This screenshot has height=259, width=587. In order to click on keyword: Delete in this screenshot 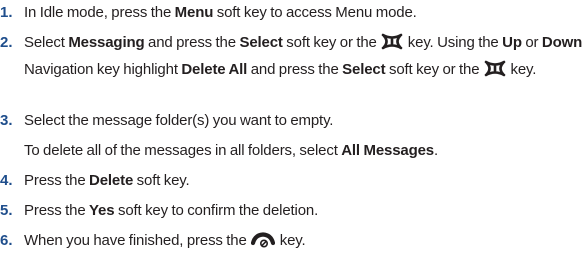, I will do `click(111, 180)`.